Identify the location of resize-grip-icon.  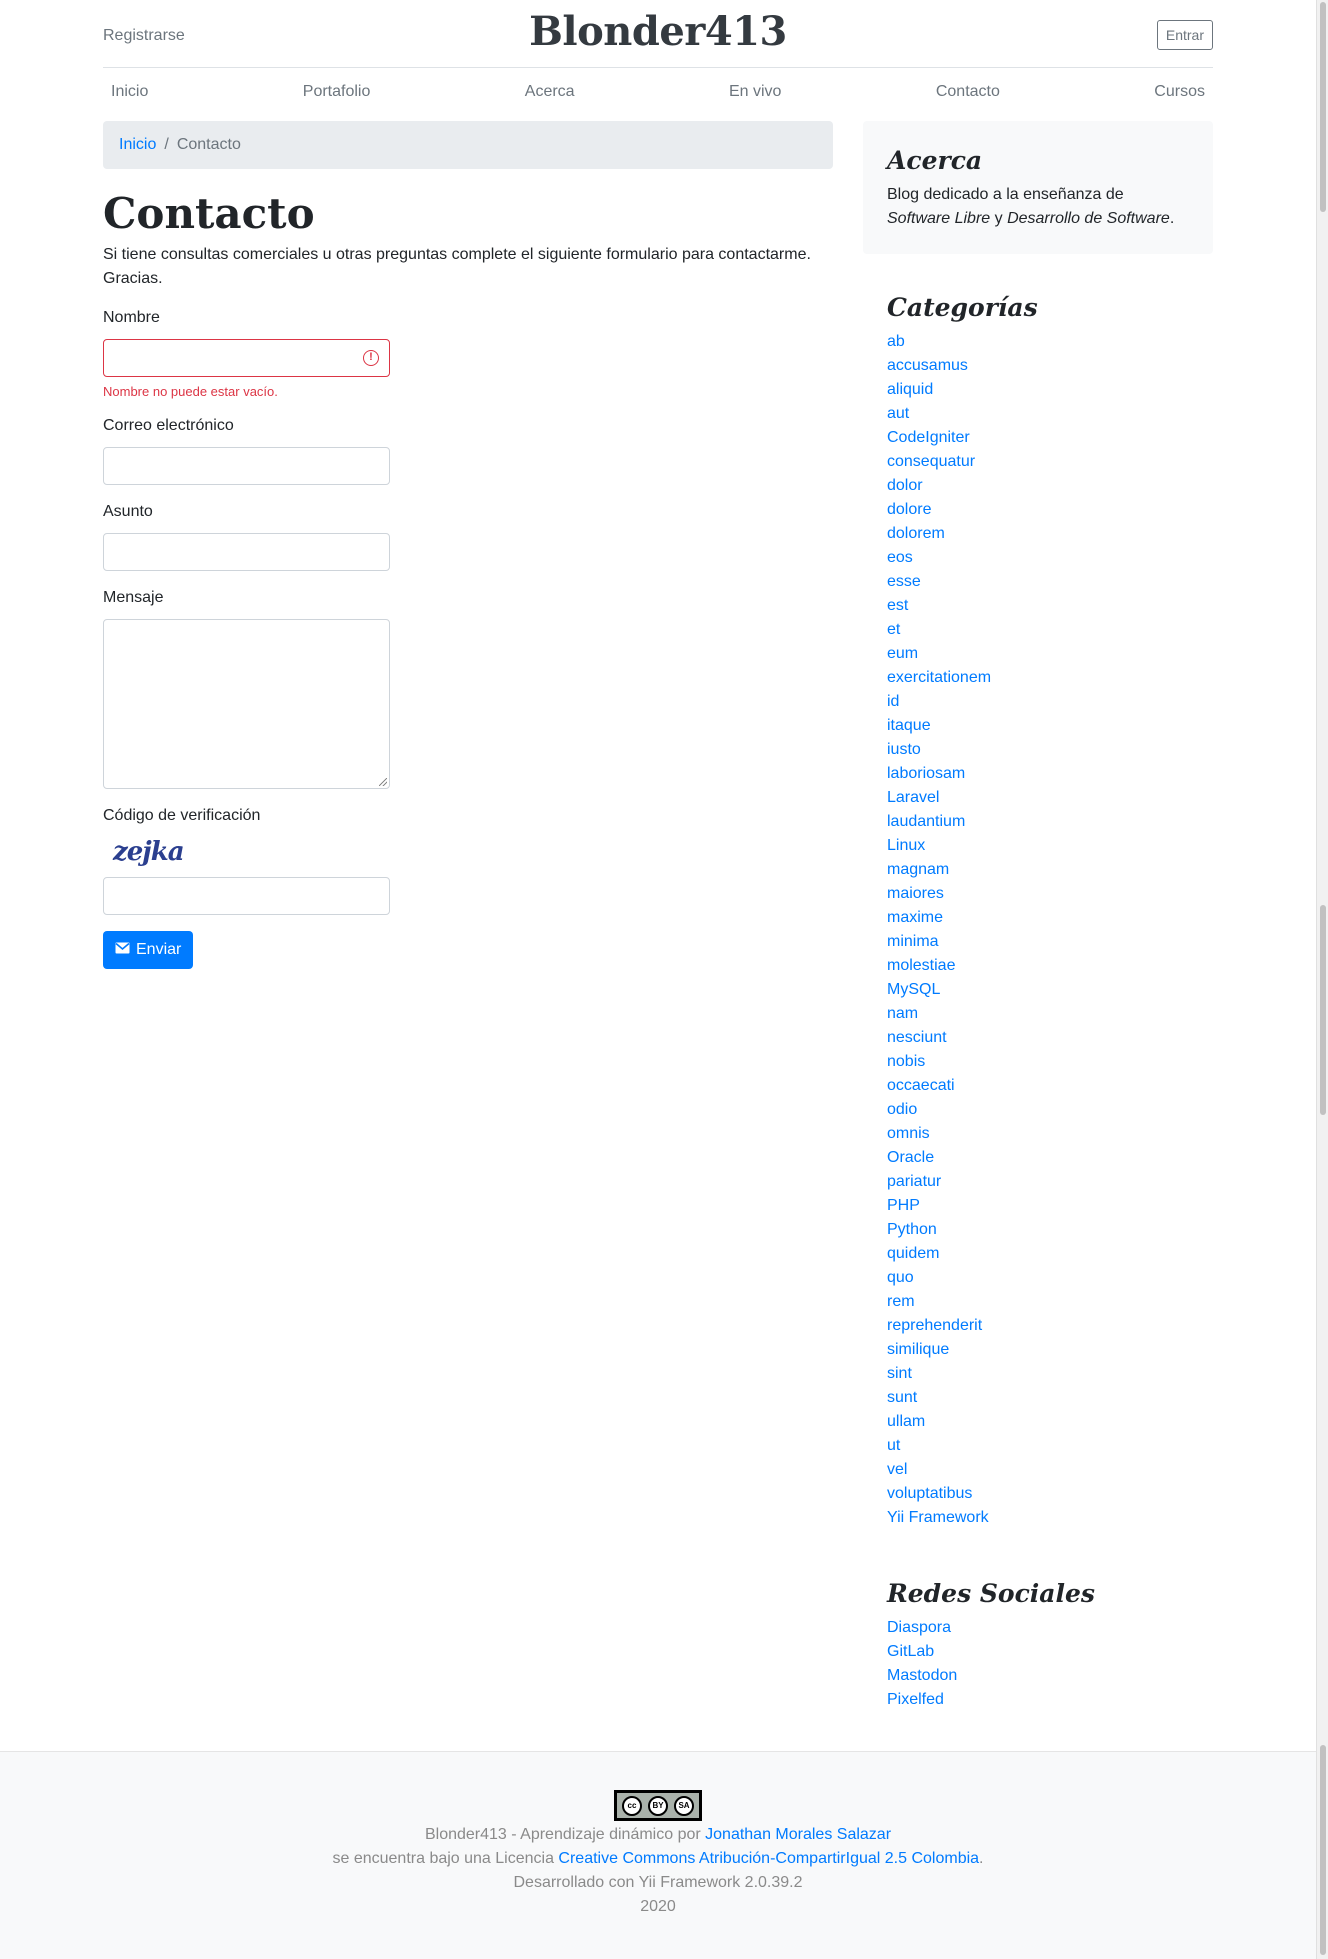
(383, 782).